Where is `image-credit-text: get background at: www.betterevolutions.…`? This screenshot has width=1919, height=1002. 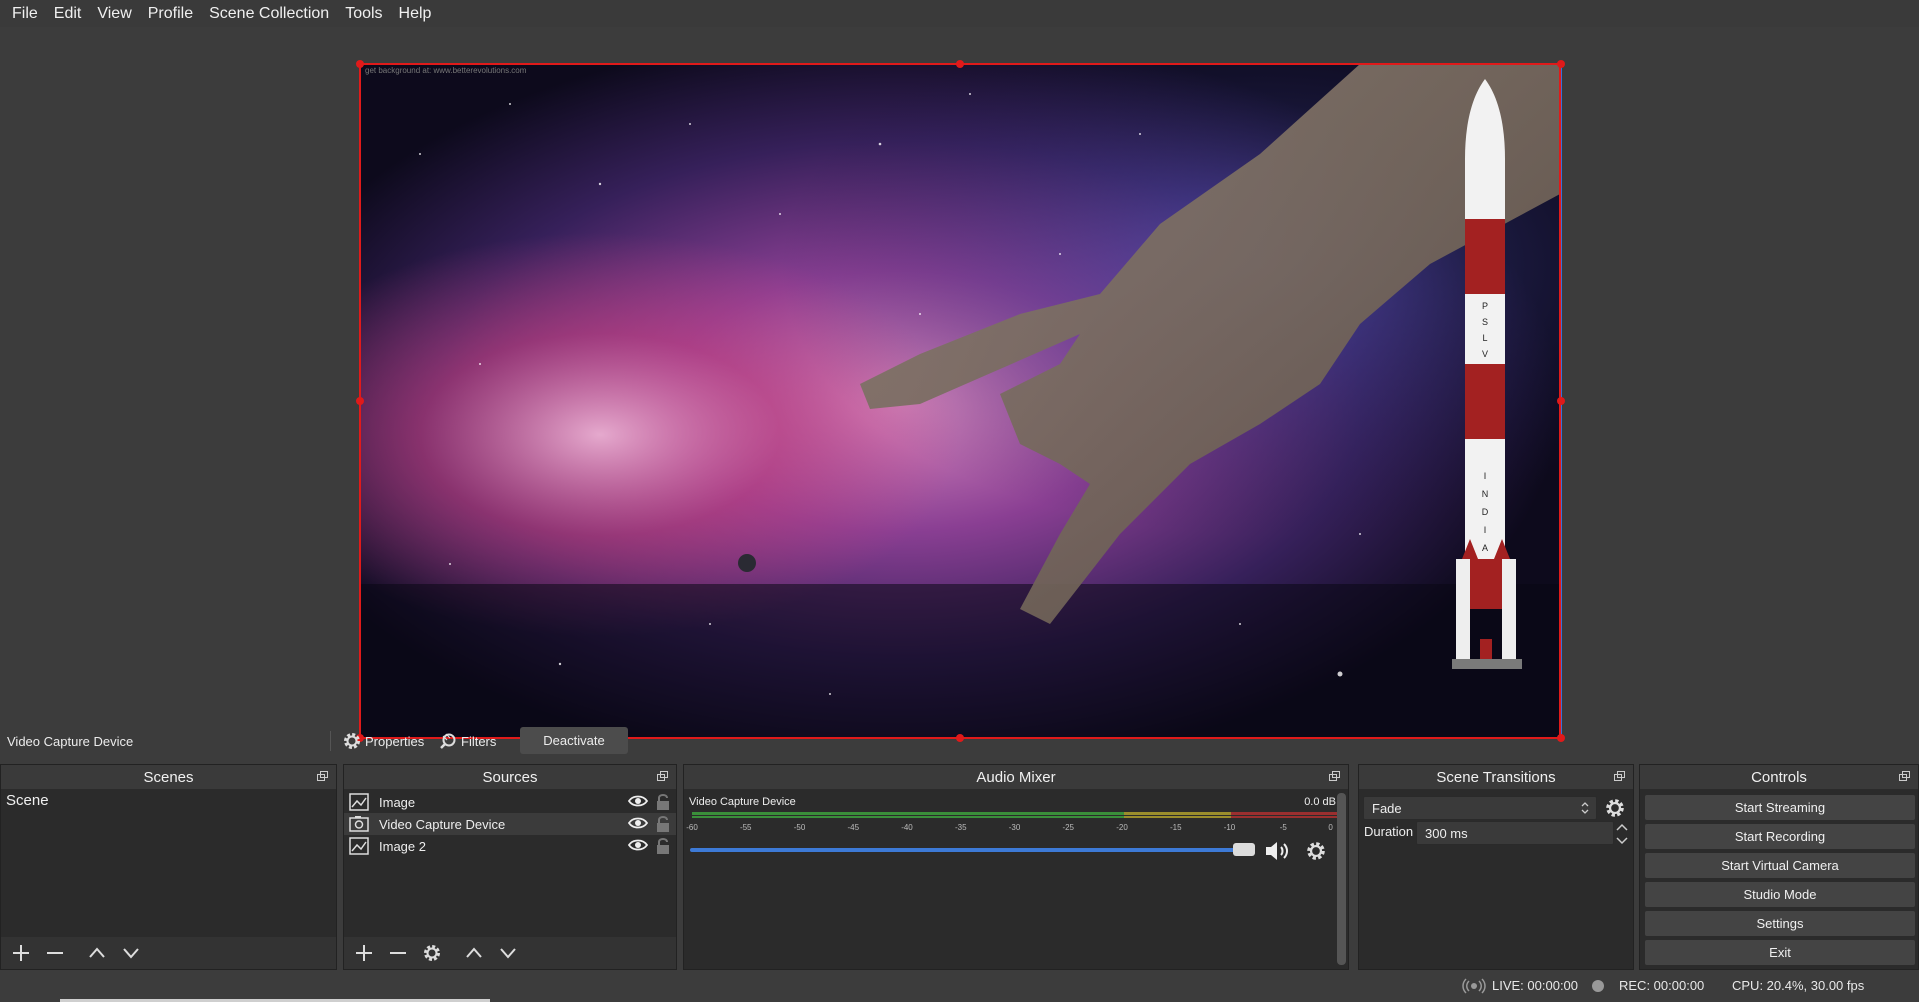 image-credit-text: get background at: www.betterevolutions.… is located at coordinates (446, 70).